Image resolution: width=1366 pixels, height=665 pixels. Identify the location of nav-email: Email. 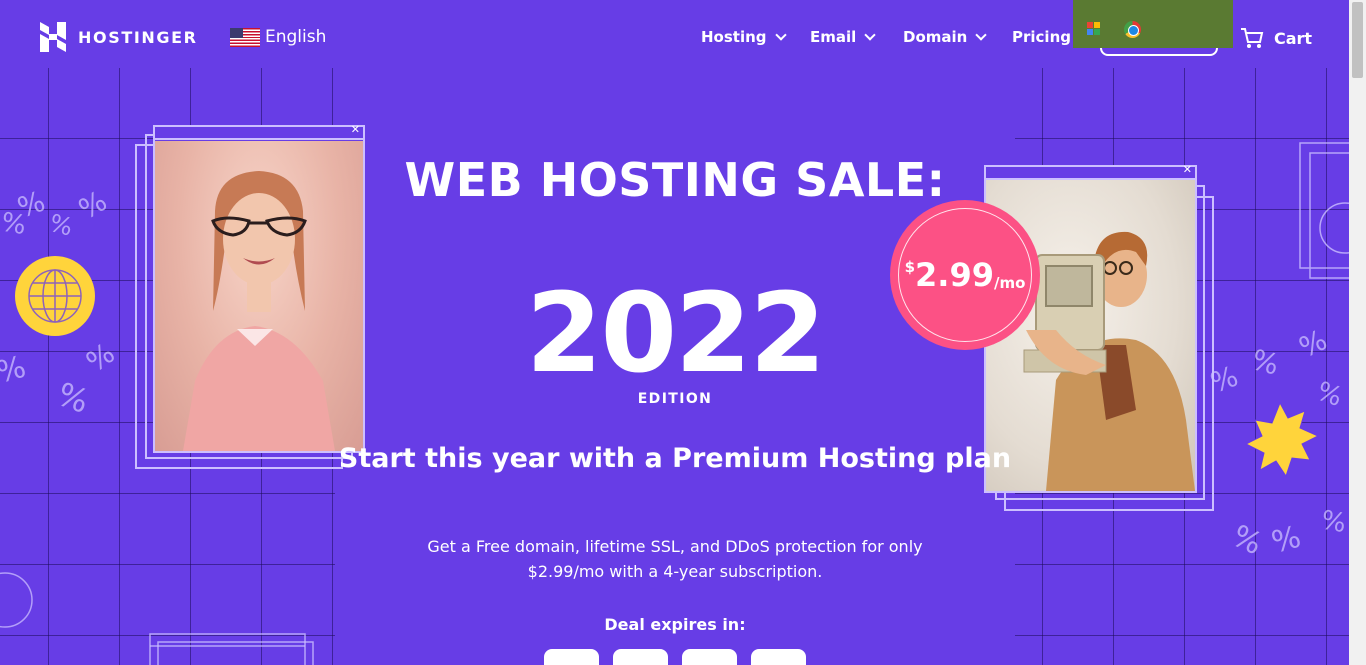
(843, 37).